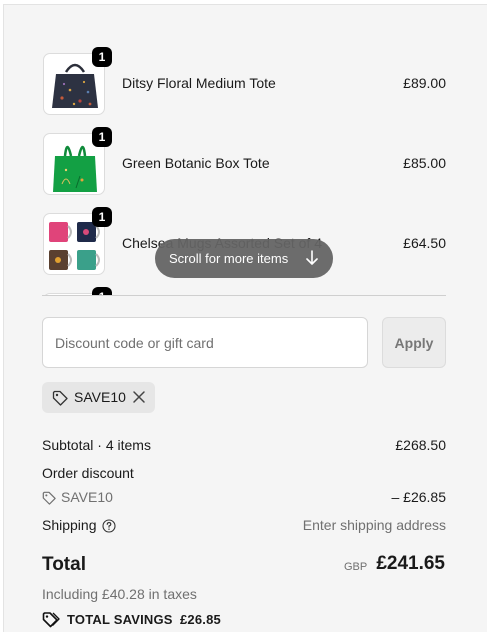 Image resolution: width=490 pixels, height=634 pixels. I want to click on order-discount-row: Order discount, so click(244, 473).